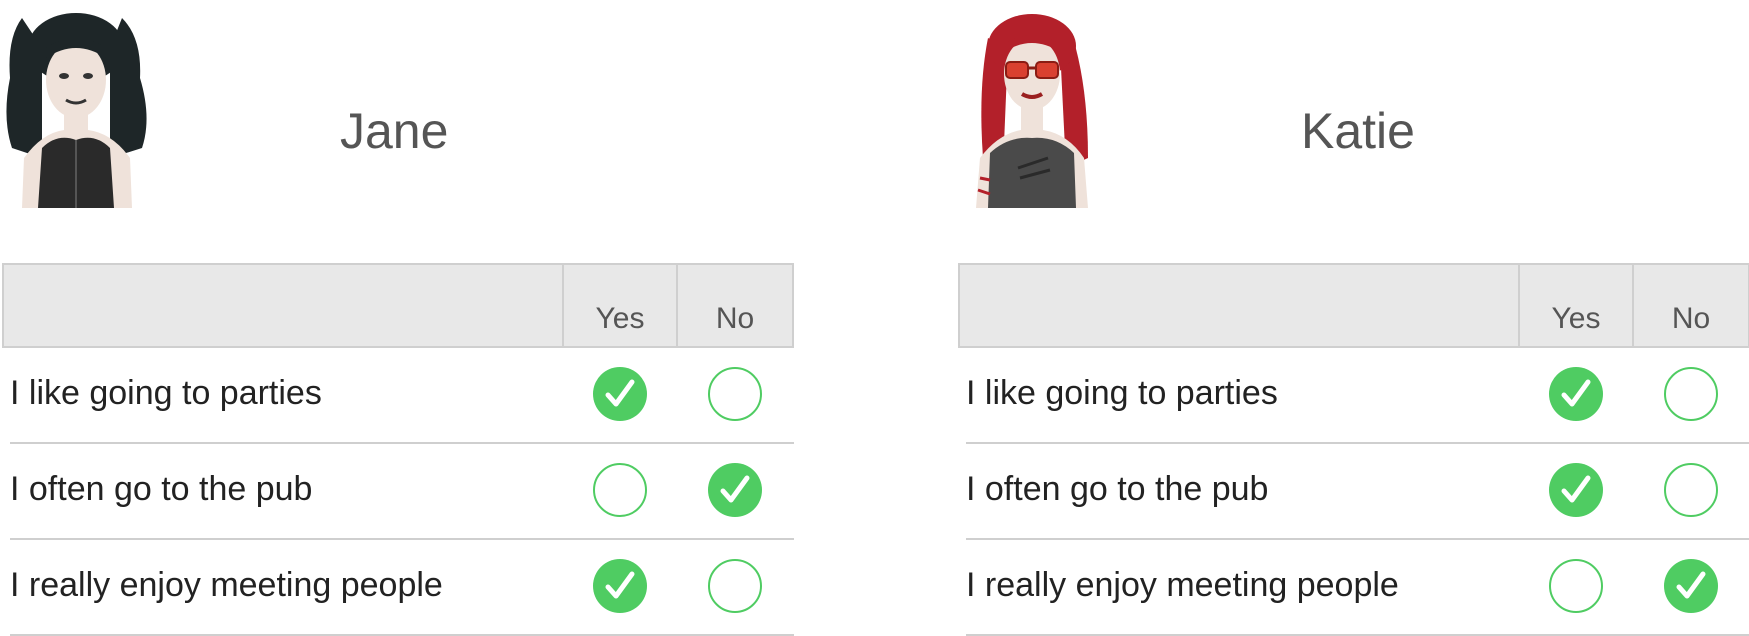 The width and height of the screenshot is (1749, 636). I want to click on person-name: Jane, so click(394, 131).